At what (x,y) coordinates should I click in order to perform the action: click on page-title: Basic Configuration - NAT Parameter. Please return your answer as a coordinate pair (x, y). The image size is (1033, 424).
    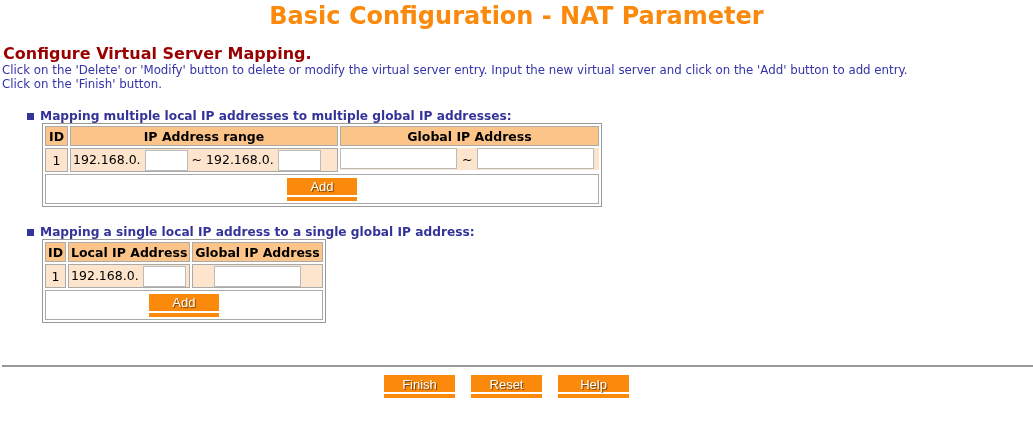
    Looking at the image, I should click on (516, 16).